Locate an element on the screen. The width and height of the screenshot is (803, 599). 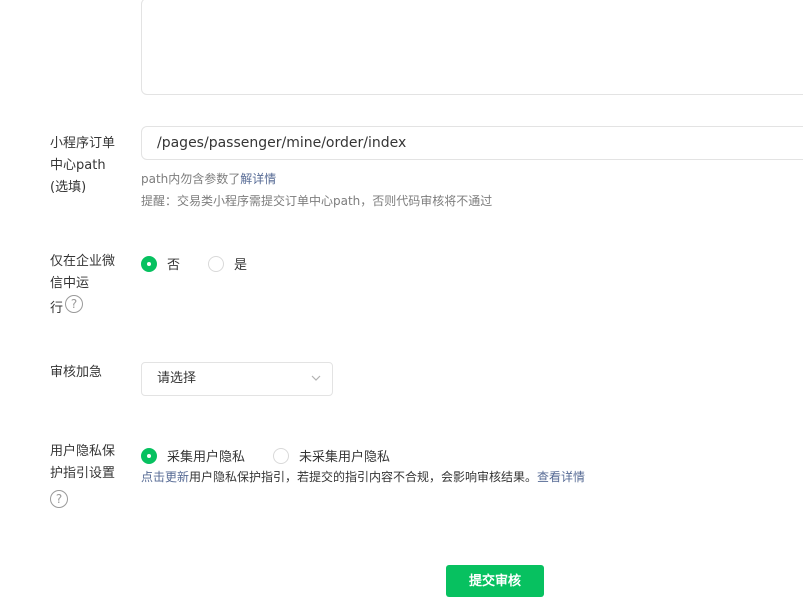
update-privacy-link: 点击更新 is located at coordinates (165, 477).